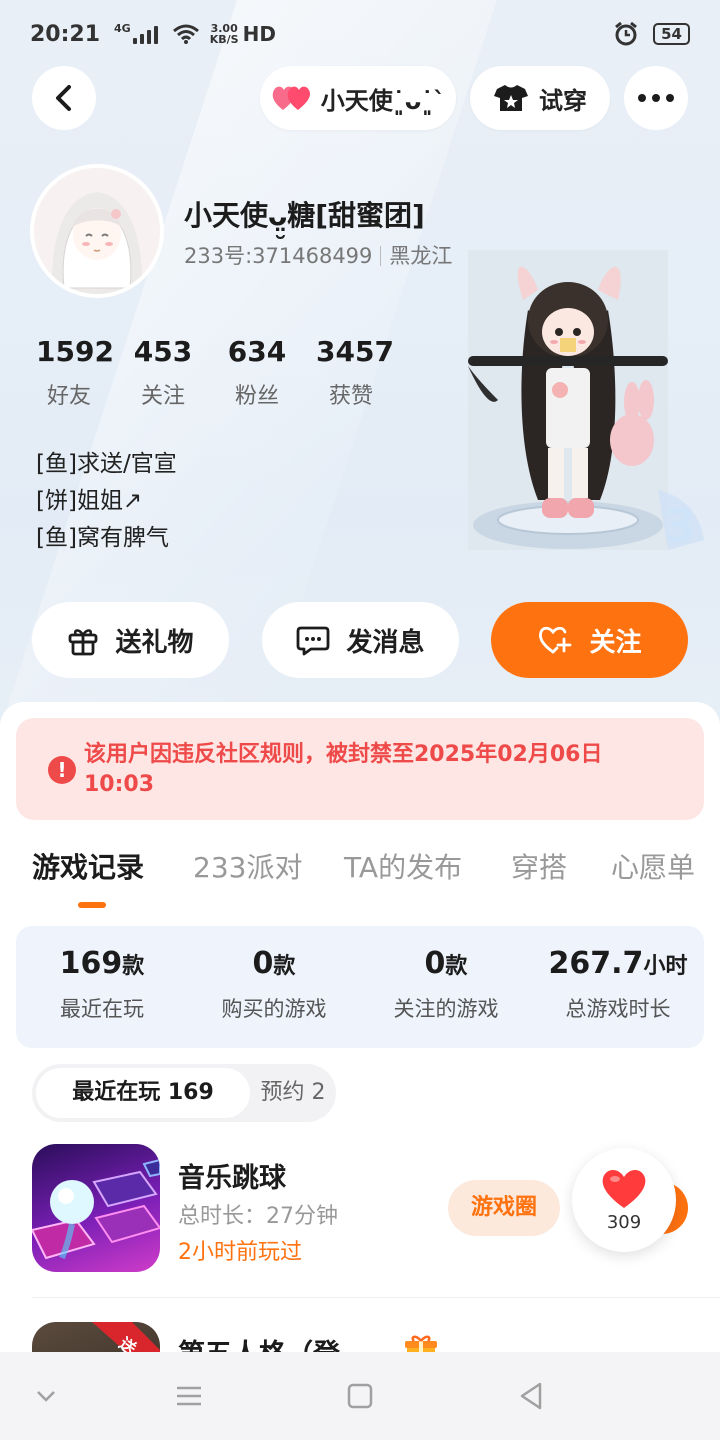 This screenshot has width=720, height=1440. What do you see at coordinates (189, 1396) in the screenshot?
I see `menu-icon` at bounding box center [189, 1396].